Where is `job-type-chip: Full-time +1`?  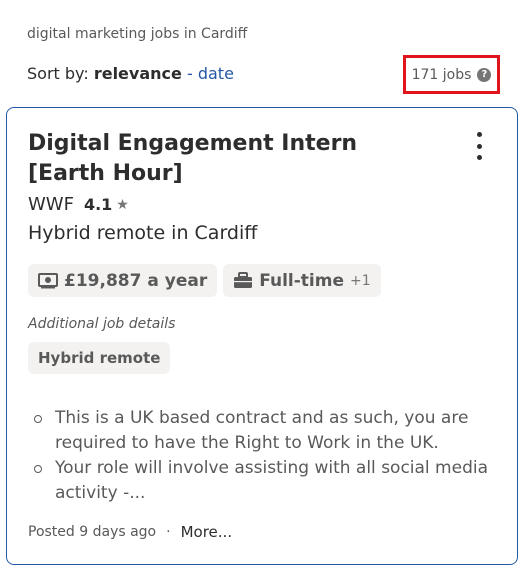 job-type-chip: Full-time +1 is located at coordinates (302, 280).